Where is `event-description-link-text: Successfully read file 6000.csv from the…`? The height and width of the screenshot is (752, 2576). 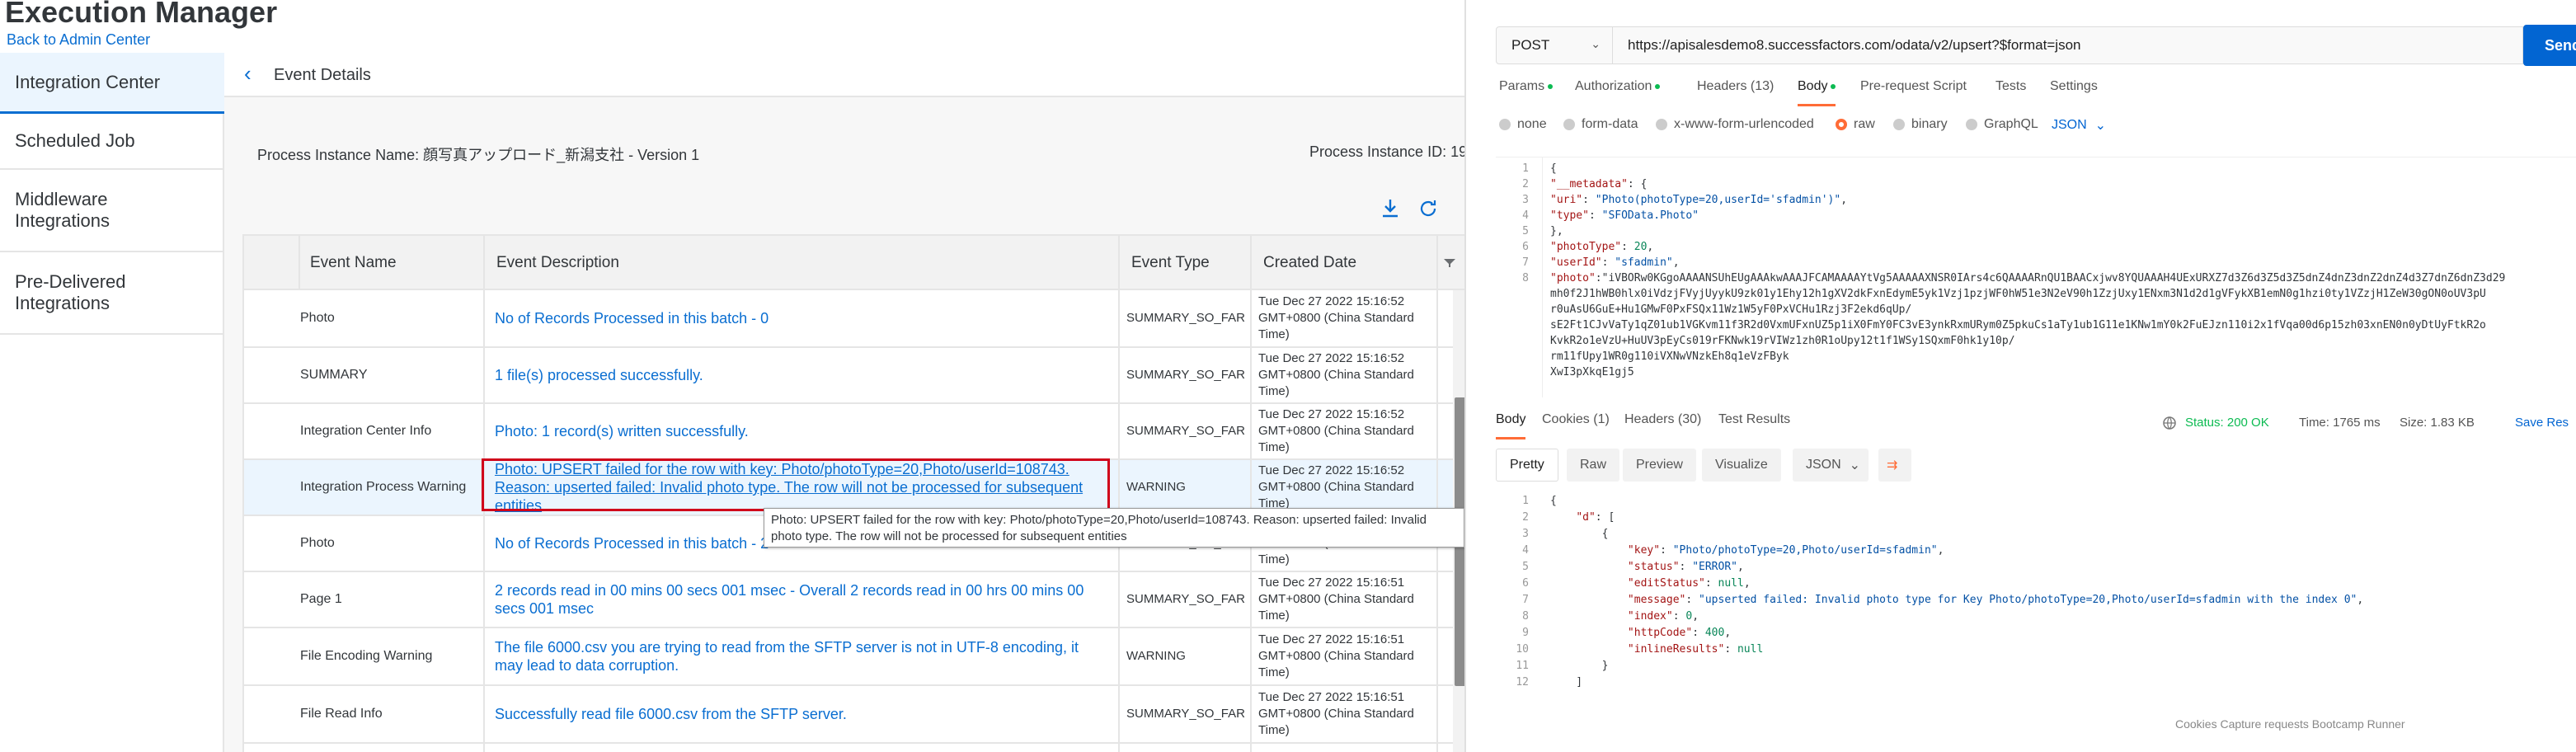
event-description-link-text: Successfully read file 6000.csv from the… is located at coordinates (671, 714).